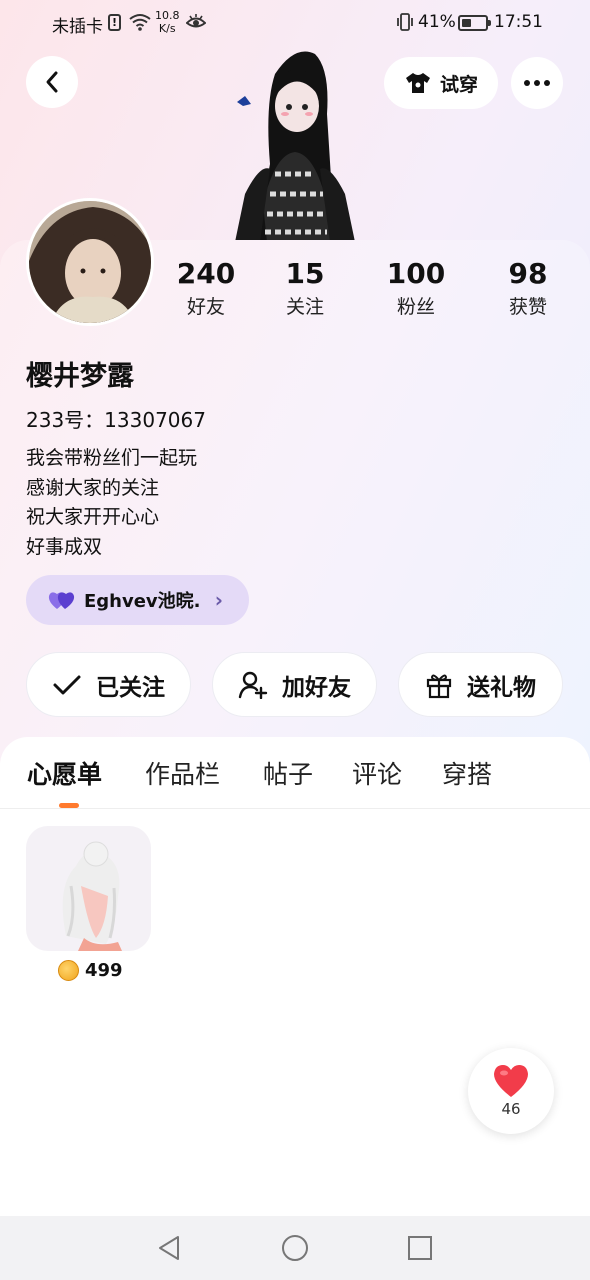 The width and height of the screenshot is (590, 1280). I want to click on price-value: 499, so click(104, 970).